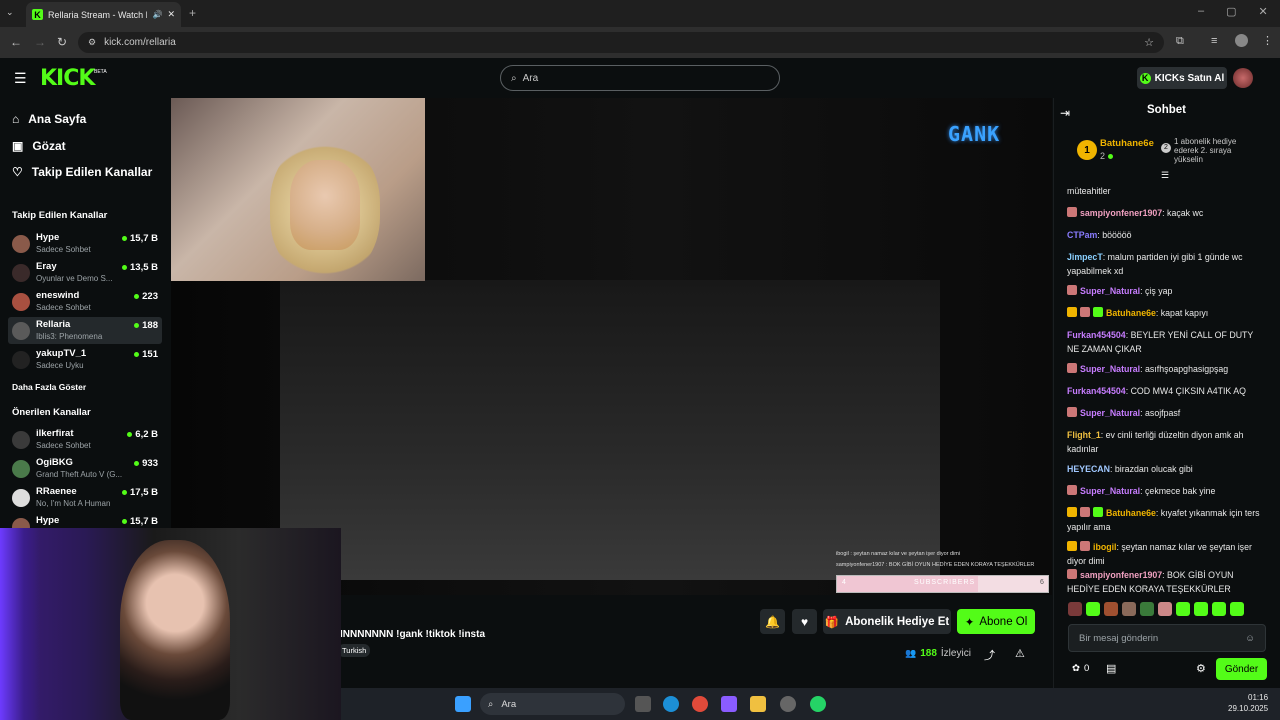  I want to click on send-button: Gönder, so click(1241, 669).